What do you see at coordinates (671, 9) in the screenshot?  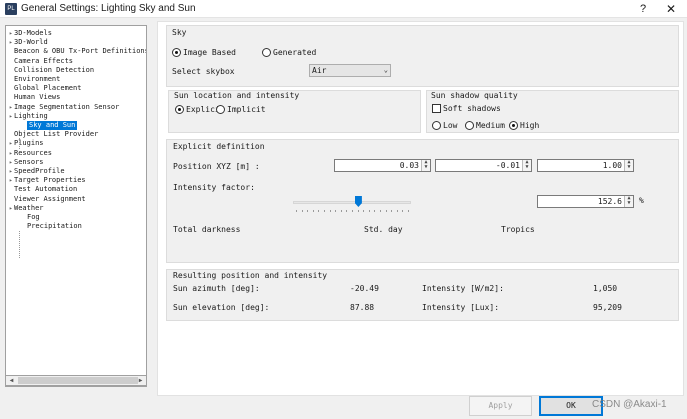 I see `close-button: ✕` at bounding box center [671, 9].